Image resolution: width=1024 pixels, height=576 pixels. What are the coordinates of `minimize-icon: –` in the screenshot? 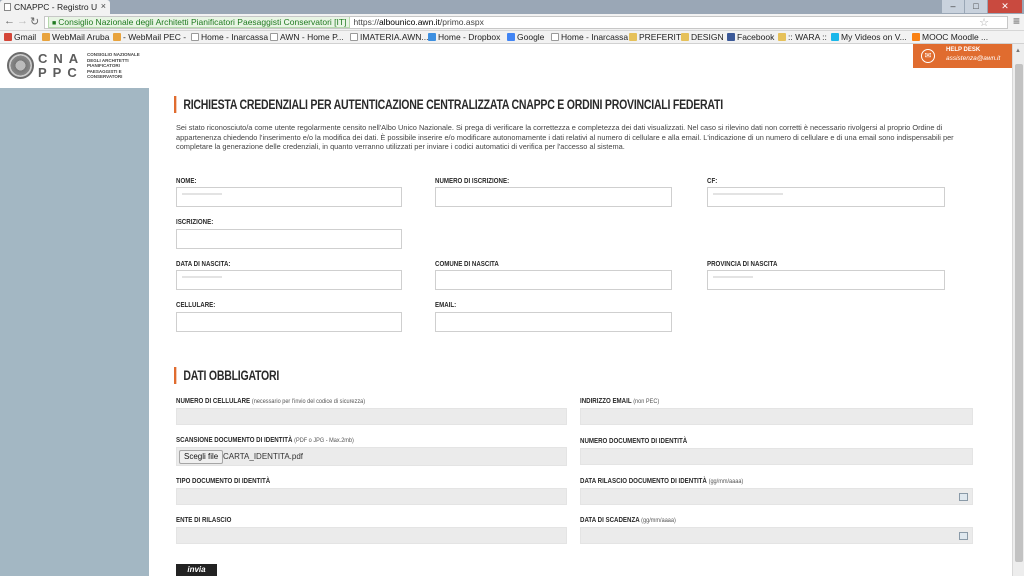 It's located at (953, 6).